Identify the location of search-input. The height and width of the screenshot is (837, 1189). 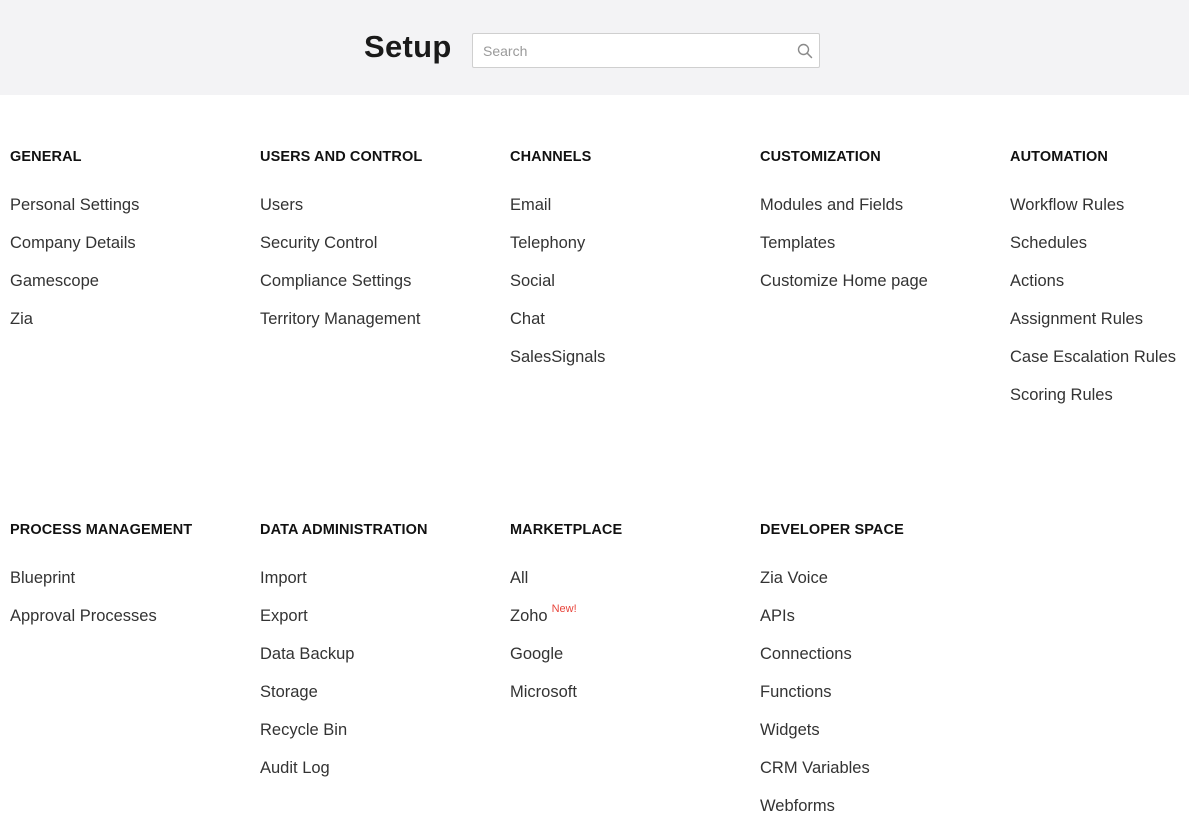
(628, 50).